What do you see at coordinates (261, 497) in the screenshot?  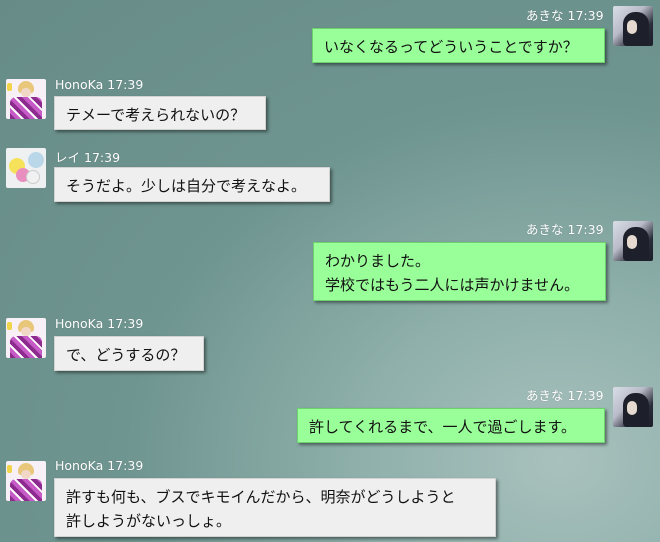 I see `message-text-line-1: 許すも何も、ブスでキモイんだから、明奈がどうしようと` at bounding box center [261, 497].